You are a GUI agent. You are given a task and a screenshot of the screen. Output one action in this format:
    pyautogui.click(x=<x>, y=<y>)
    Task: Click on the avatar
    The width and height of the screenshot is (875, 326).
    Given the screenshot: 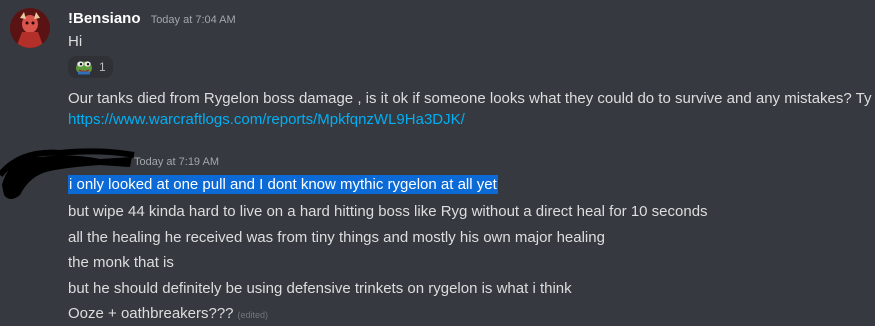 What is the action you would take?
    pyautogui.click(x=30, y=28)
    